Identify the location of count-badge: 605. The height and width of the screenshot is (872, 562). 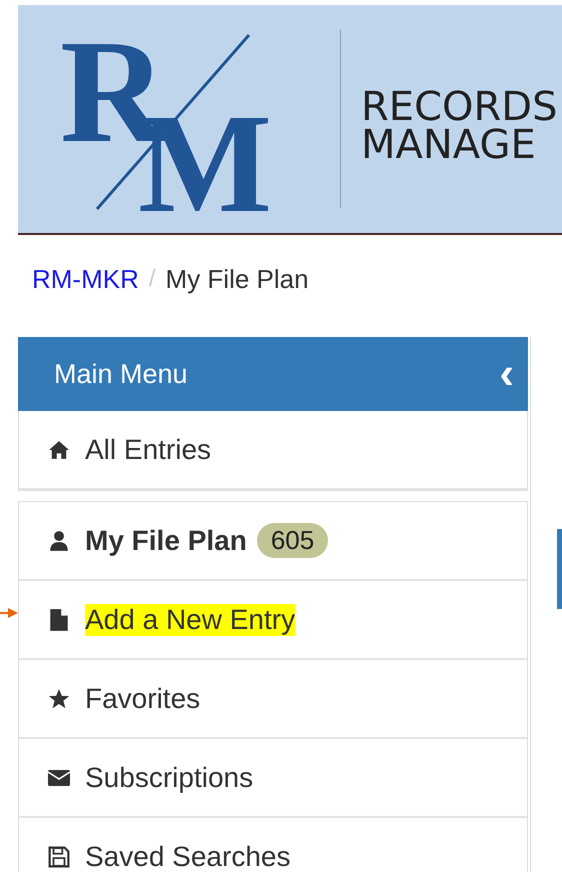
(292, 540).